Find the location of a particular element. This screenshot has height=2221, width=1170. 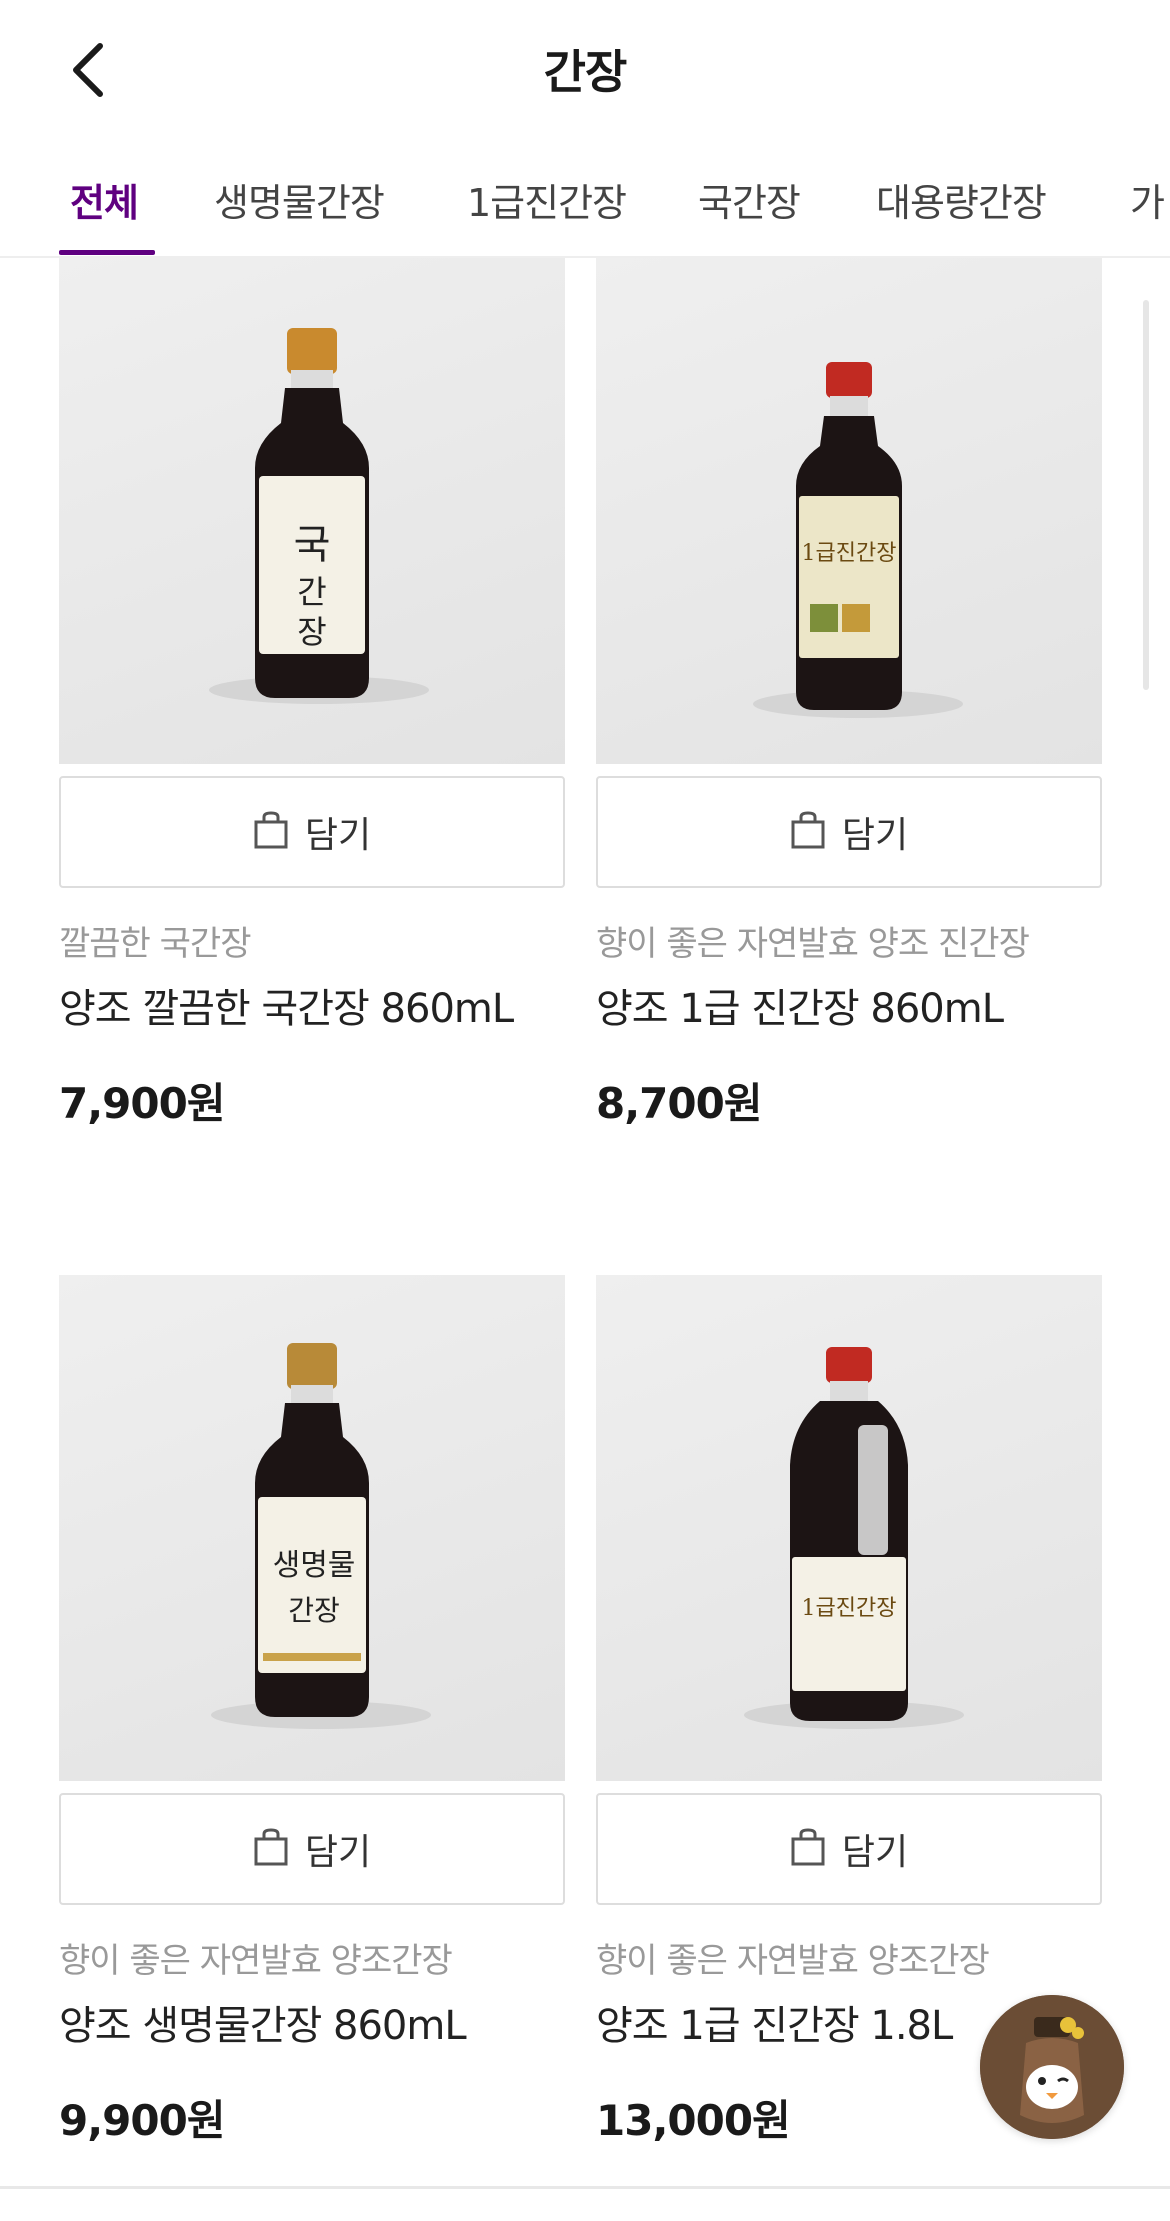

tab-saengmyeongmul: 생명물간장 is located at coordinates (299, 199).